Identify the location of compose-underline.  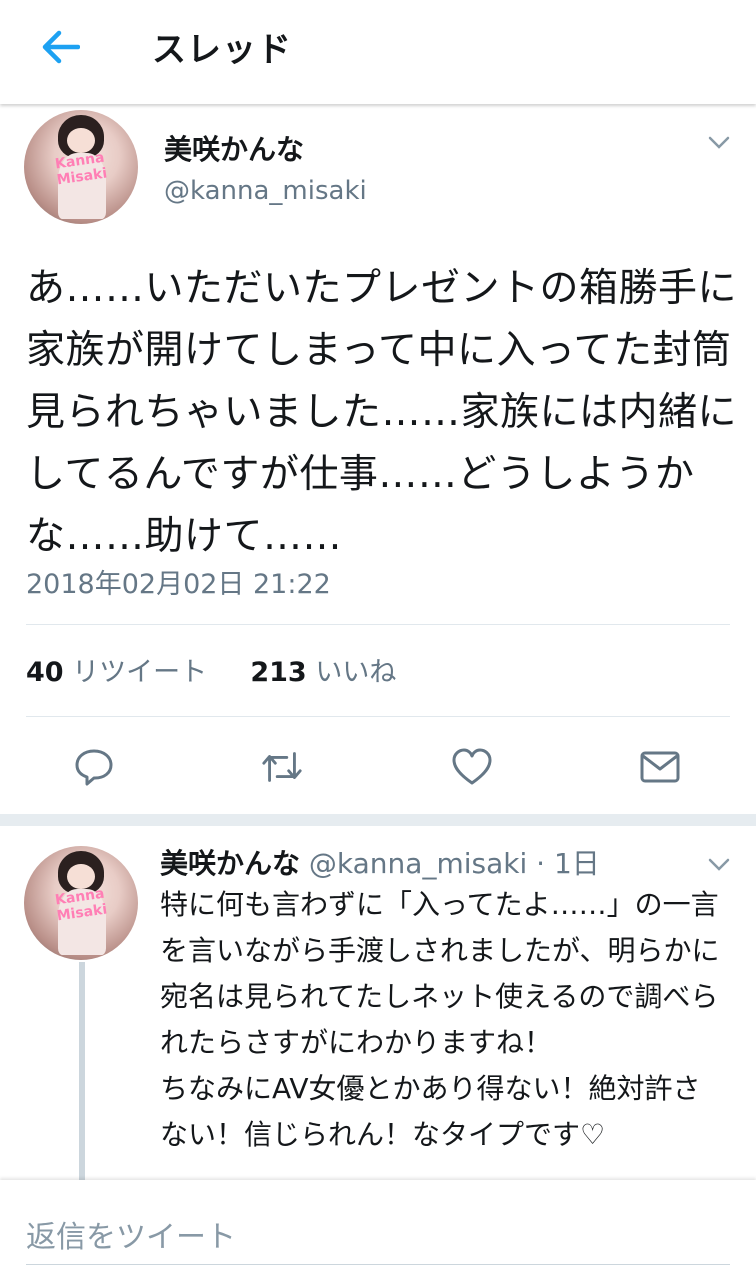
(378, 1264).